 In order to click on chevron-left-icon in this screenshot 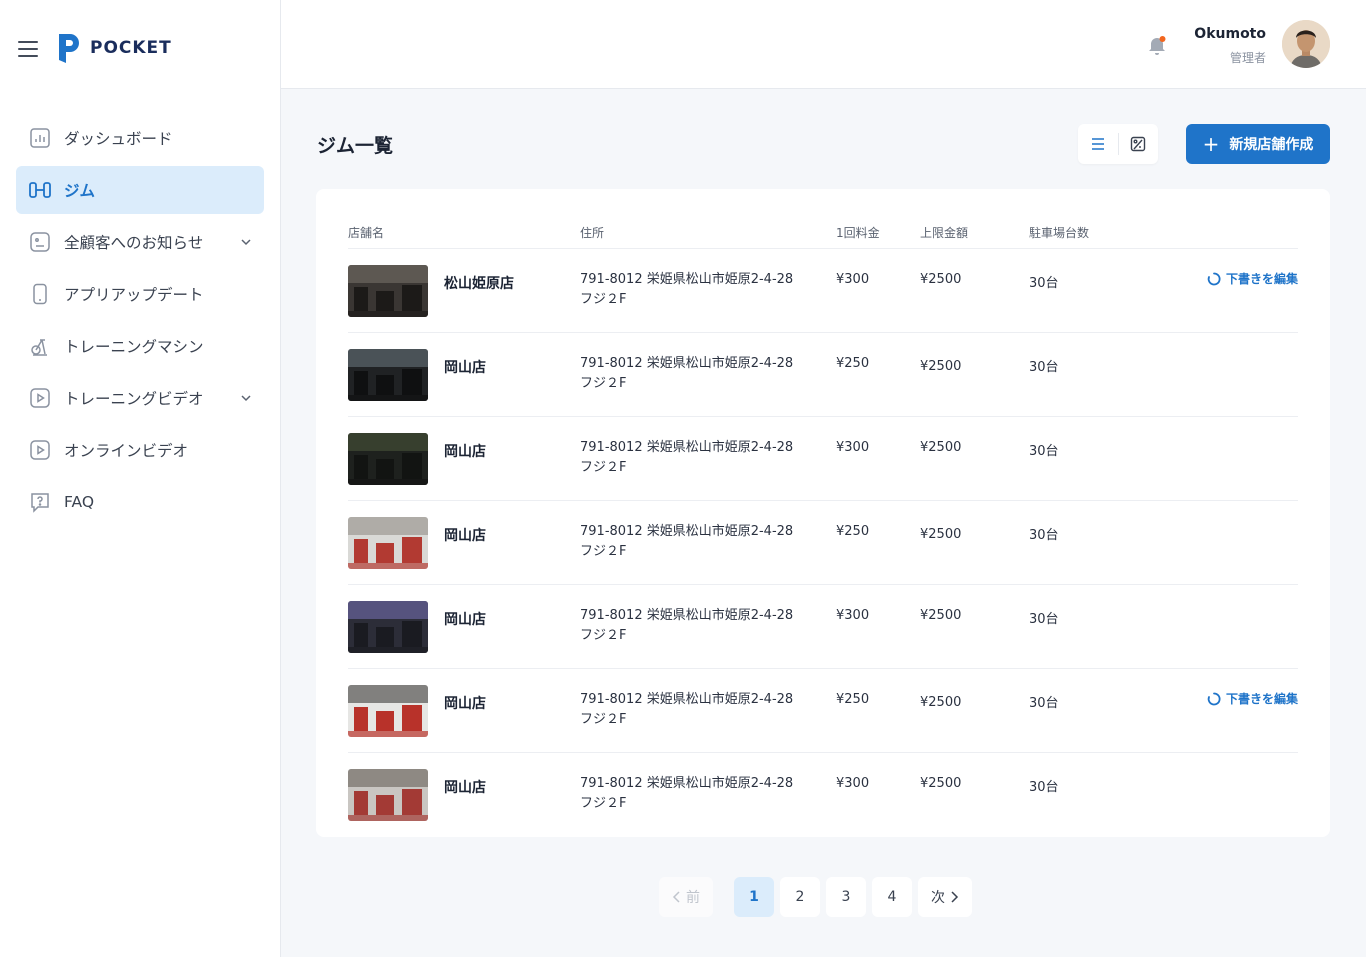, I will do `click(676, 897)`.